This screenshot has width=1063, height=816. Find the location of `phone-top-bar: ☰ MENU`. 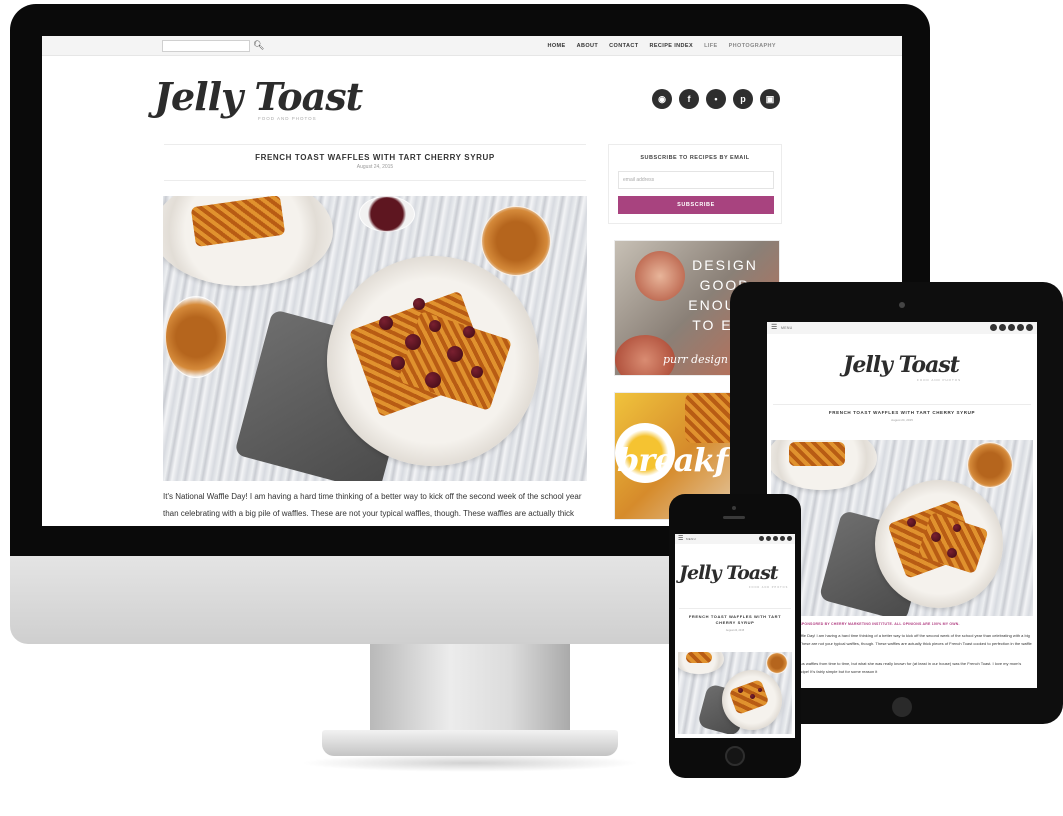

phone-top-bar: ☰ MENU is located at coordinates (735, 539).